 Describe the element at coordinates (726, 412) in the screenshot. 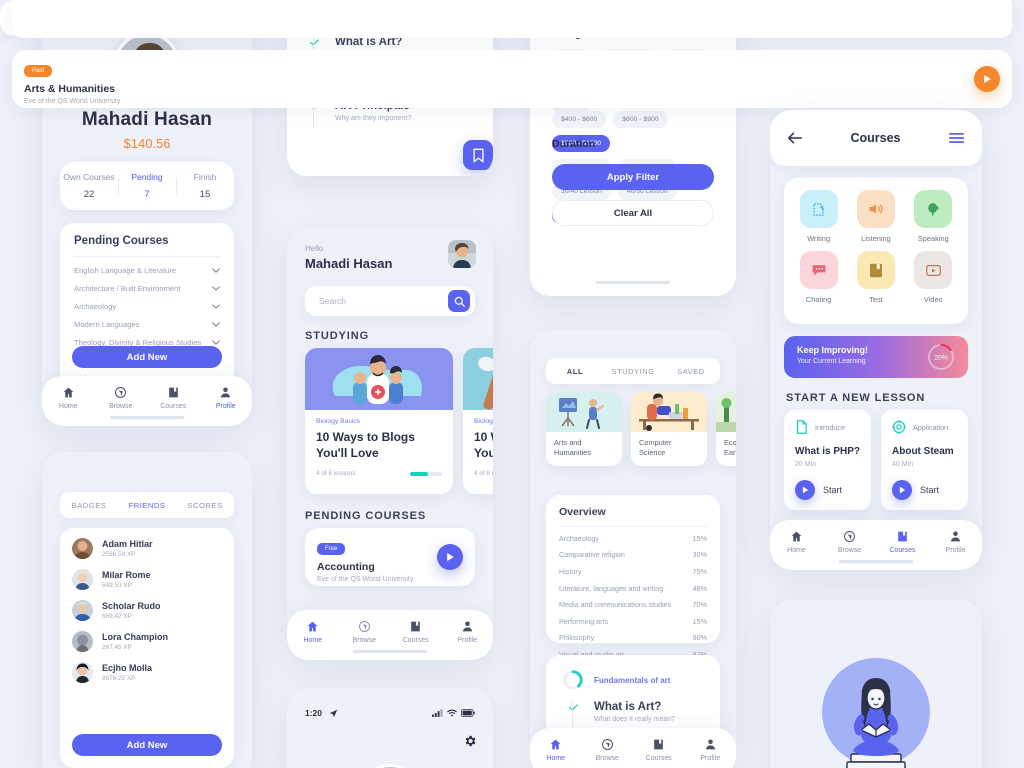

I see `category-illustration` at that location.